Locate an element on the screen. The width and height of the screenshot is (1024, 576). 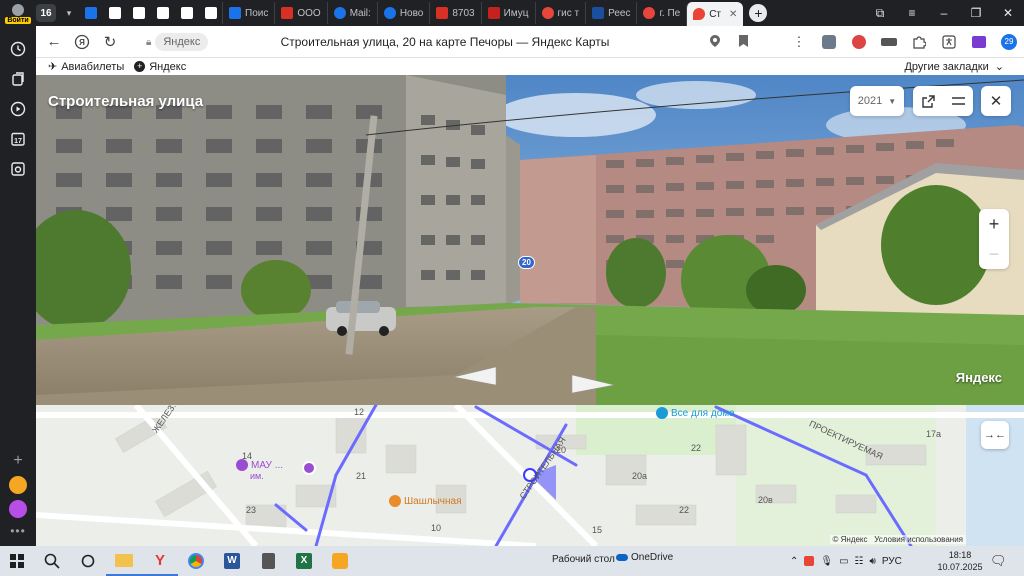
system-tray: ⌃ 🎙︎ ▭ ☷ 🔊︎ РУС is located at coordinates (846, 561).